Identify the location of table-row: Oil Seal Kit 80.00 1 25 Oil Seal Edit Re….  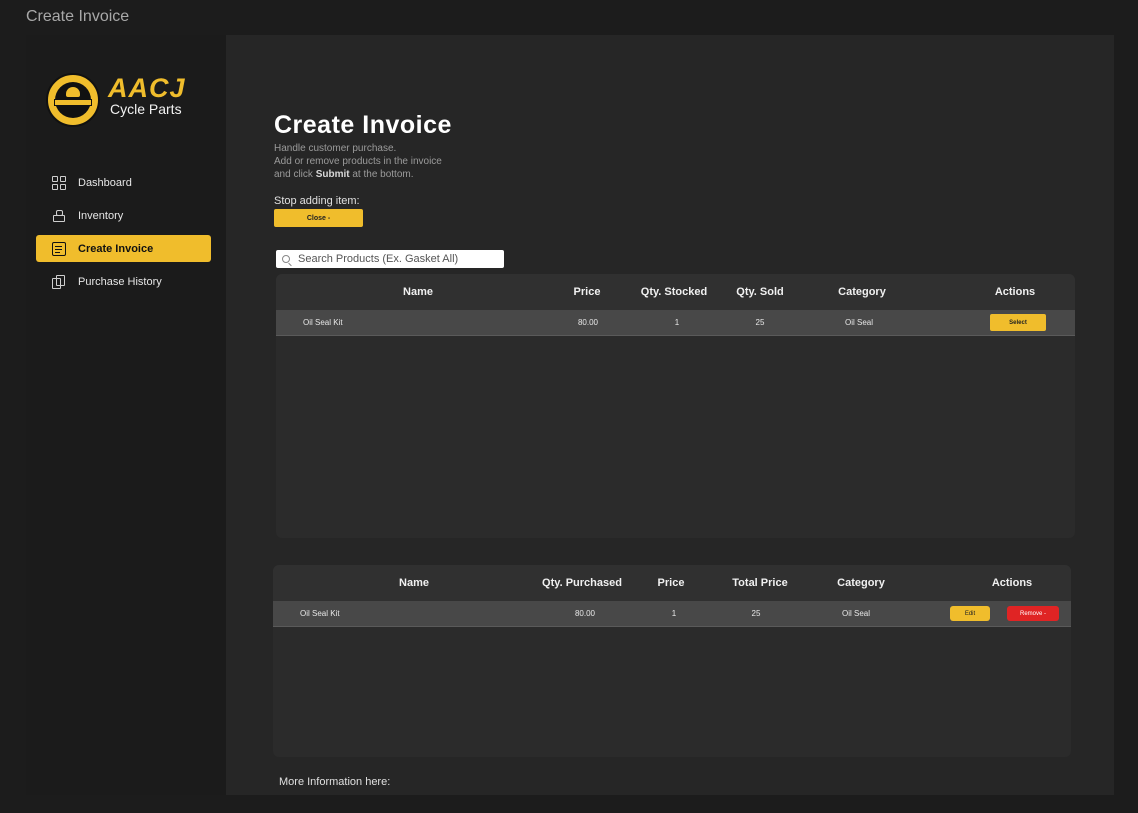
(672, 614).